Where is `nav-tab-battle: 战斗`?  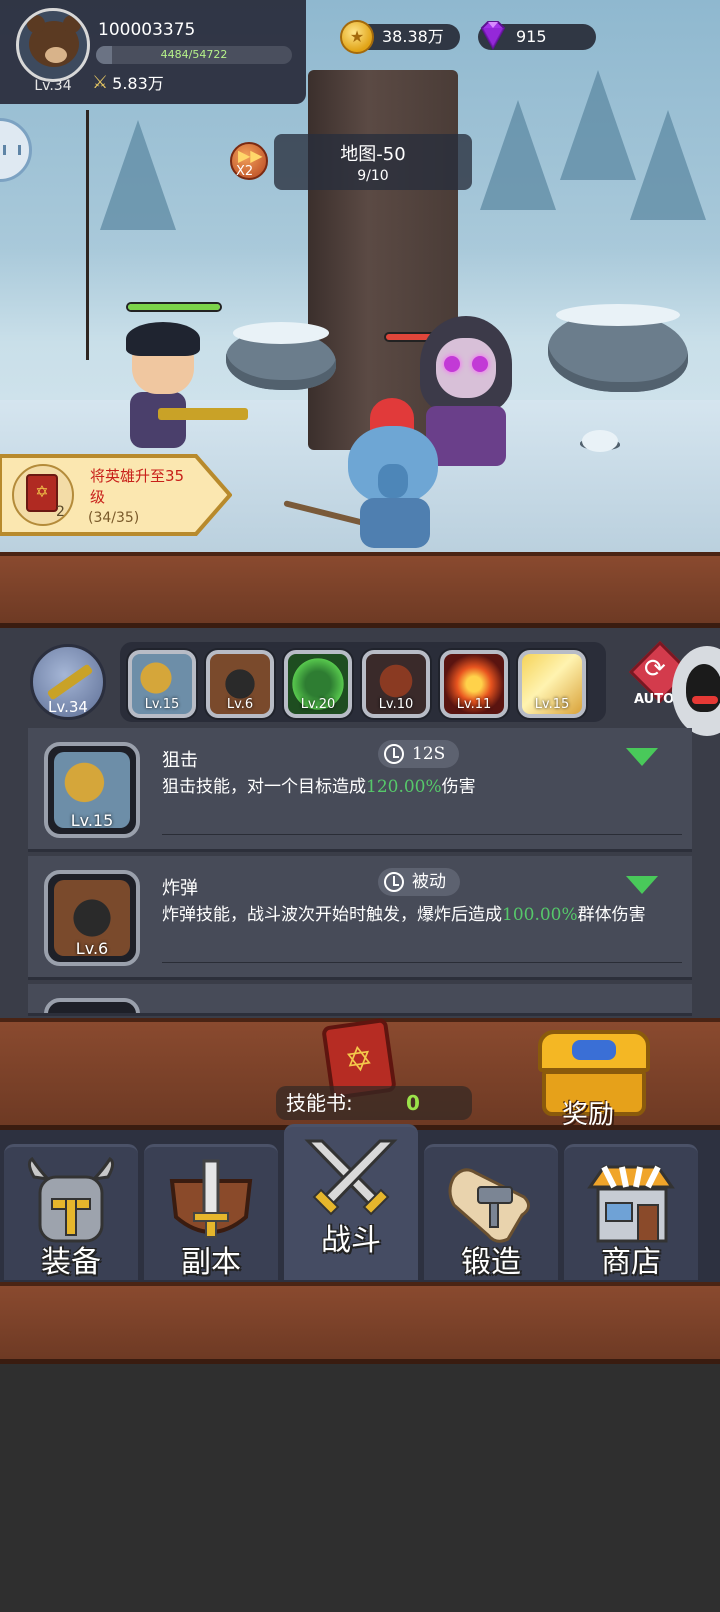
nav-tab-battle: 战斗 is located at coordinates (351, 1202).